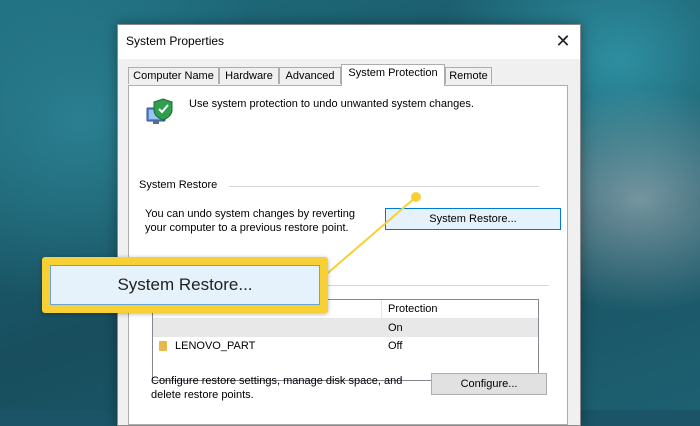 The height and width of the screenshot is (426, 700). What do you see at coordinates (215, 346) in the screenshot?
I see `drive-name: LENOVO_PART` at bounding box center [215, 346].